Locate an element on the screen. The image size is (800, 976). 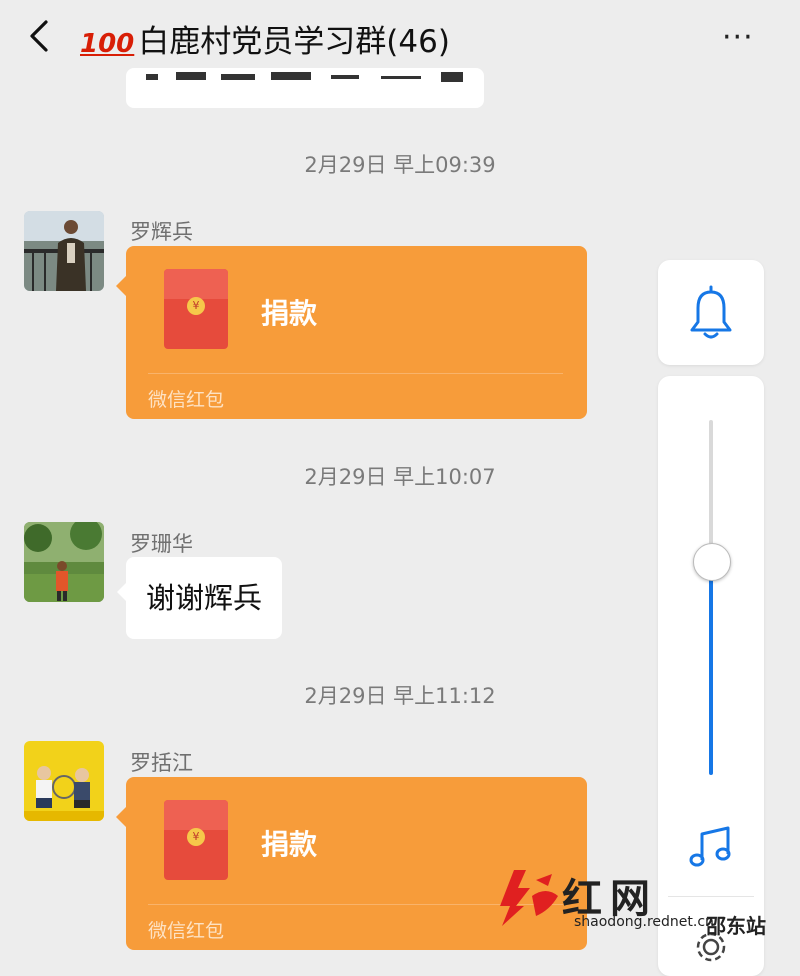
bell-icon is located at coordinates (711, 312).